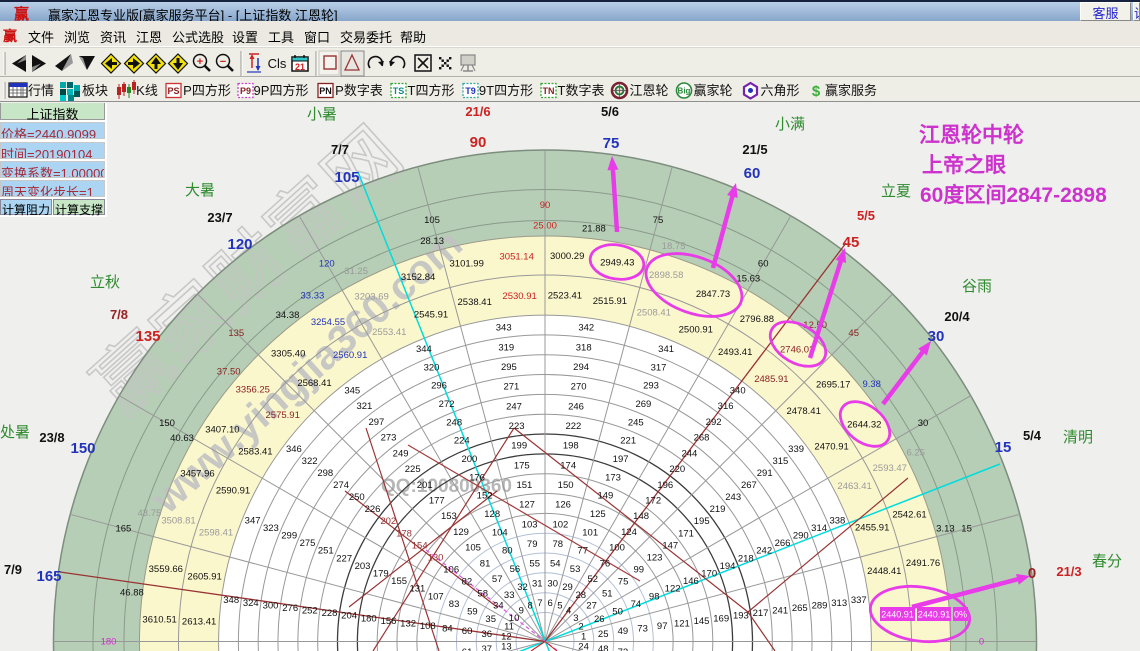 This screenshot has width=1140, height=651. I want to click on svg-text: 348, so click(231, 600).